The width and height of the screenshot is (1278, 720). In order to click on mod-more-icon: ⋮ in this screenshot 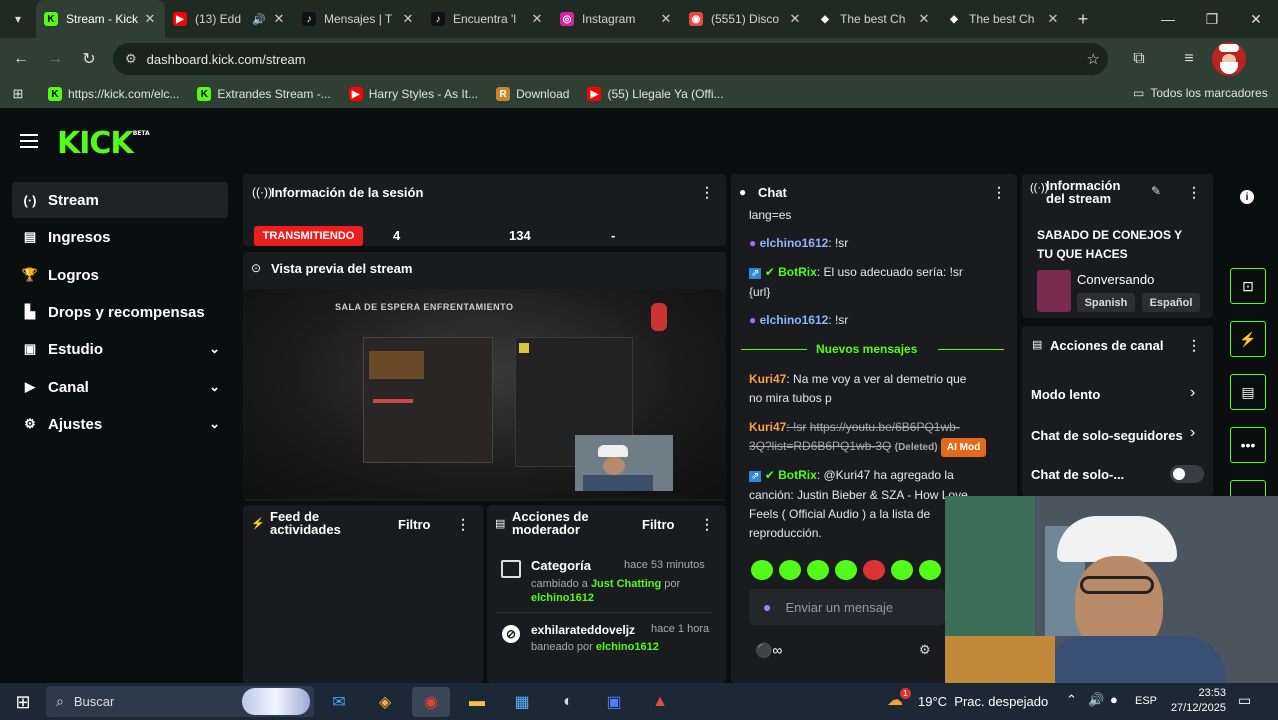, I will do `click(707, 524)`.